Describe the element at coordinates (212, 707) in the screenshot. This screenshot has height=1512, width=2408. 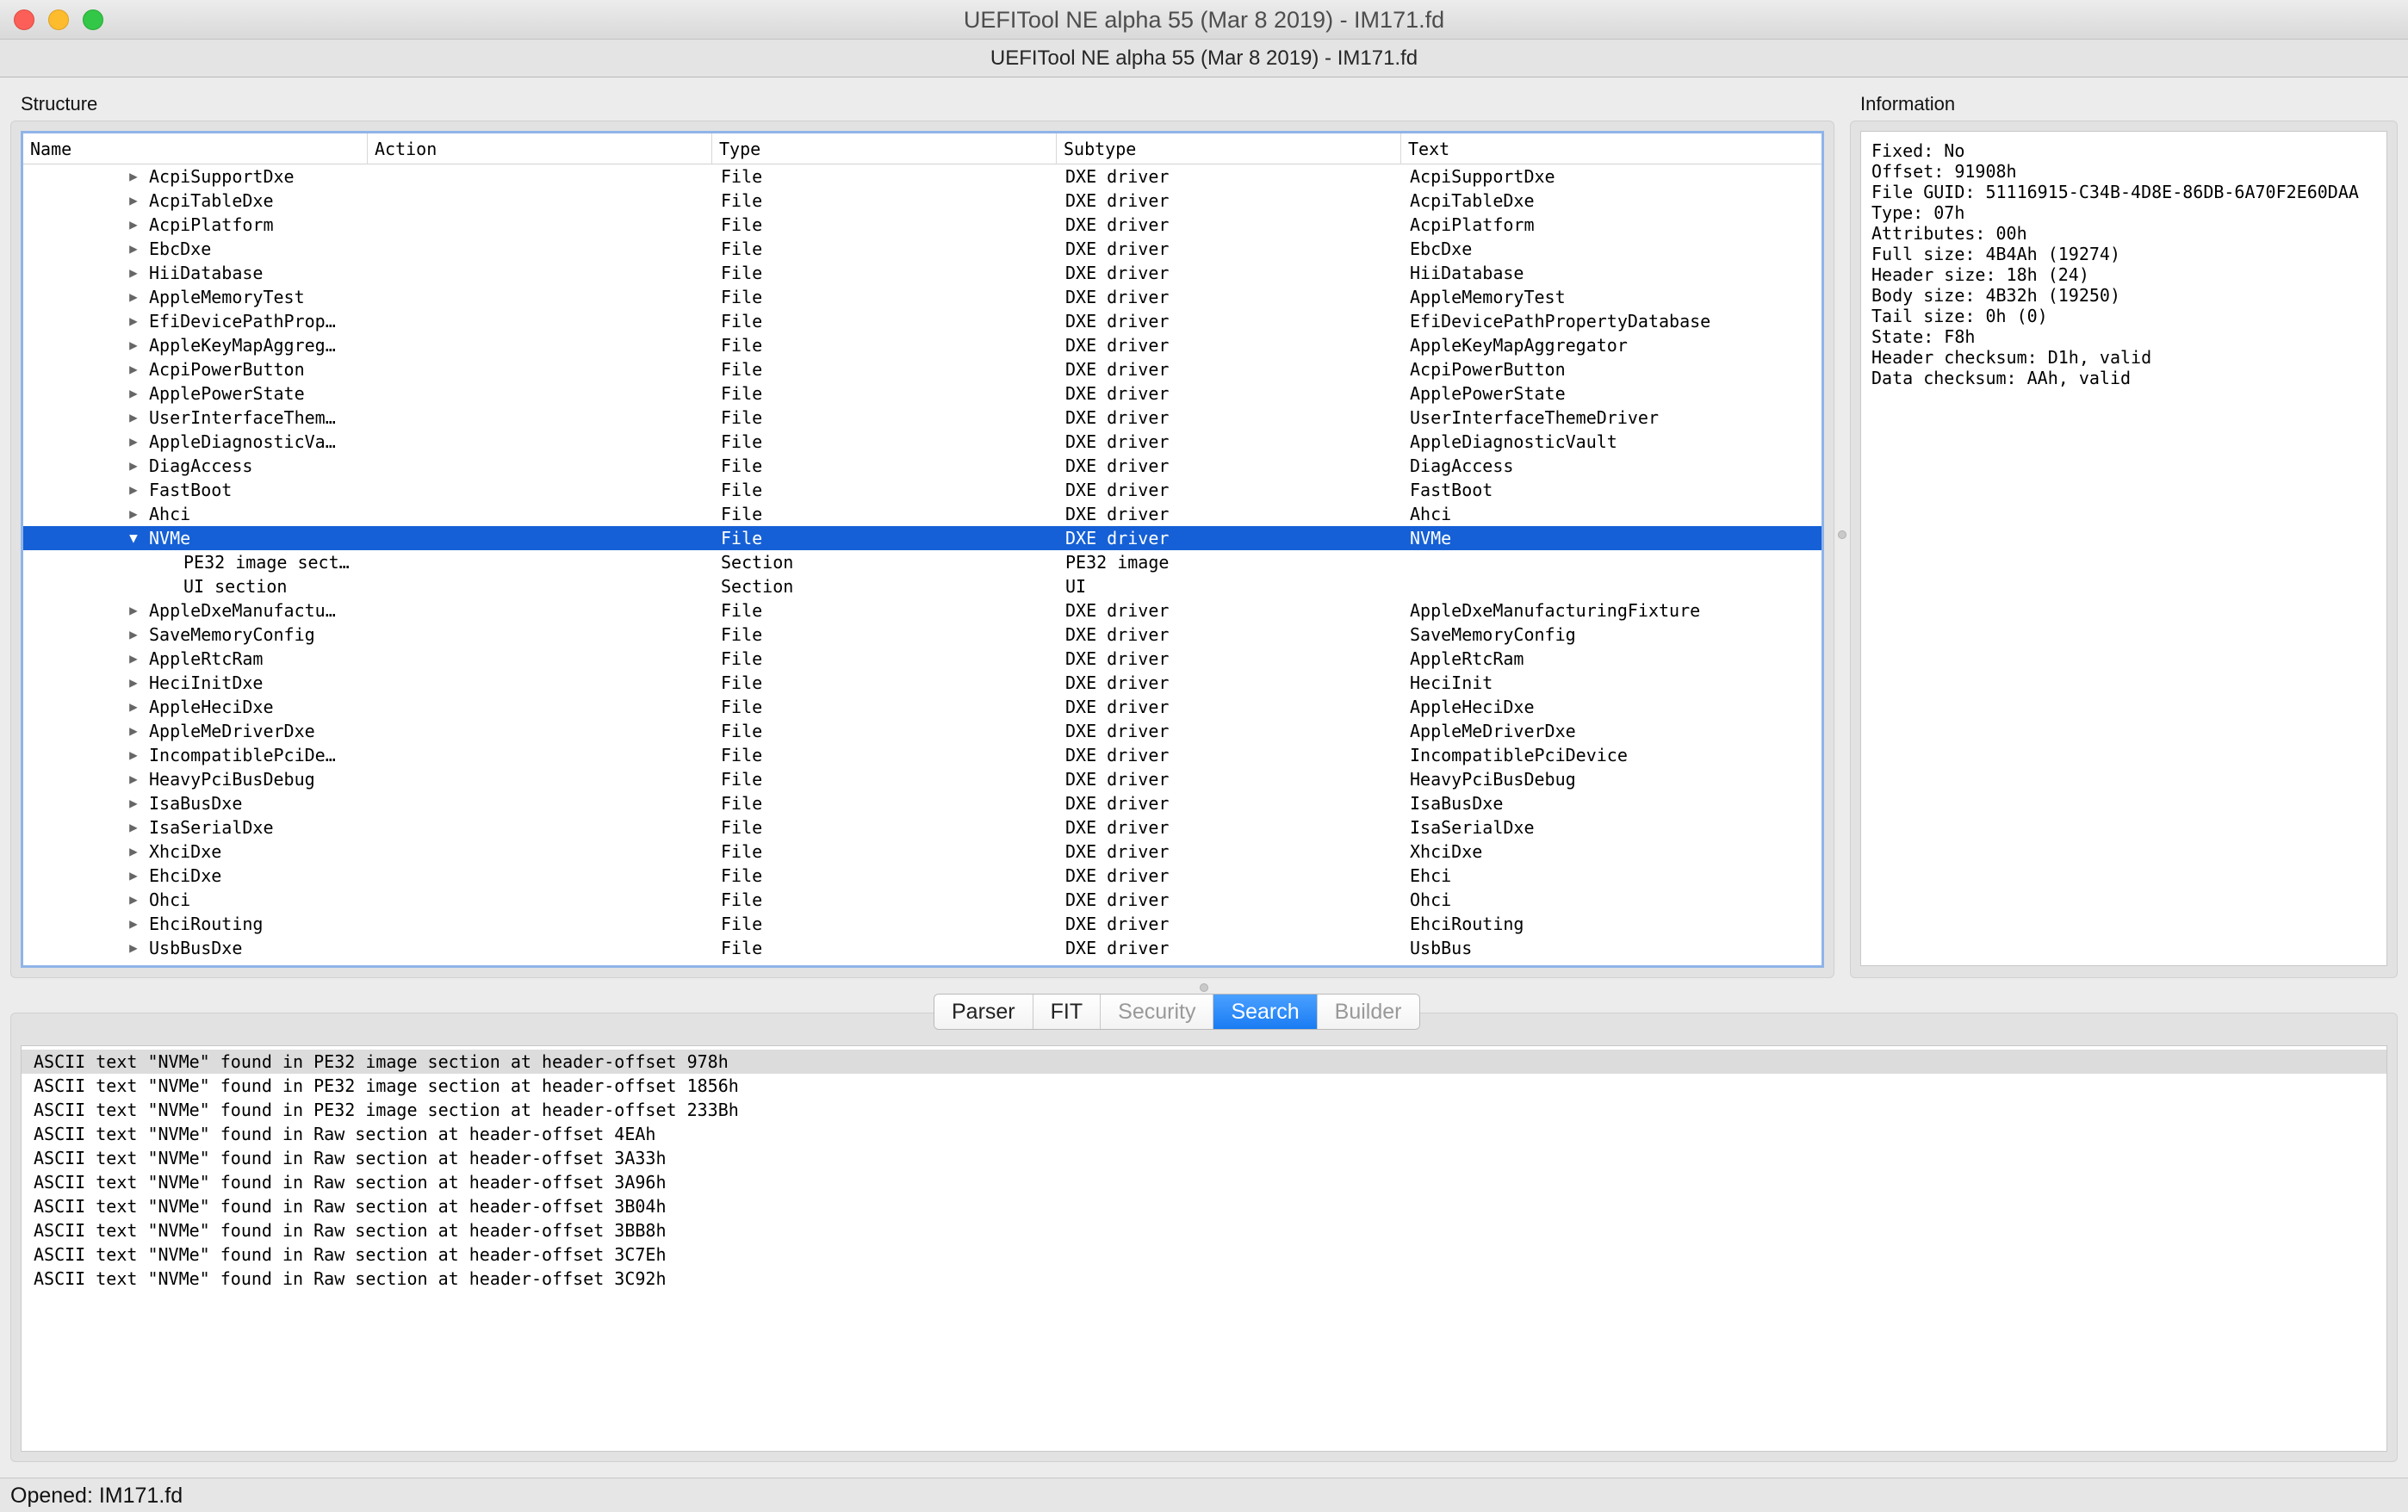
I see `tree-row-name: AppleHeciDxe` at that location.